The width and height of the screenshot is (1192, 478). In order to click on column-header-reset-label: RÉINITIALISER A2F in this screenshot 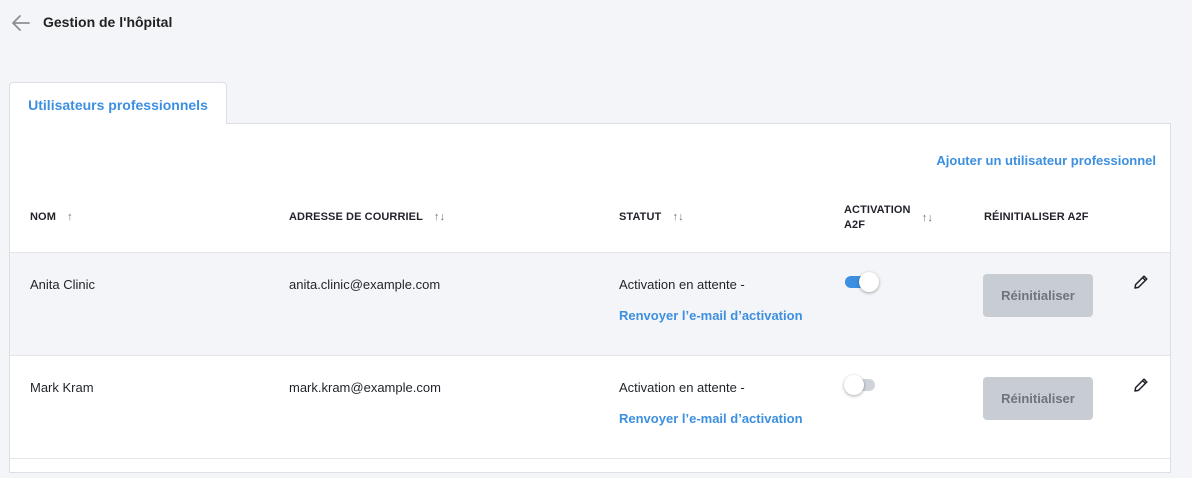, I will do `click(1036, 217)`.